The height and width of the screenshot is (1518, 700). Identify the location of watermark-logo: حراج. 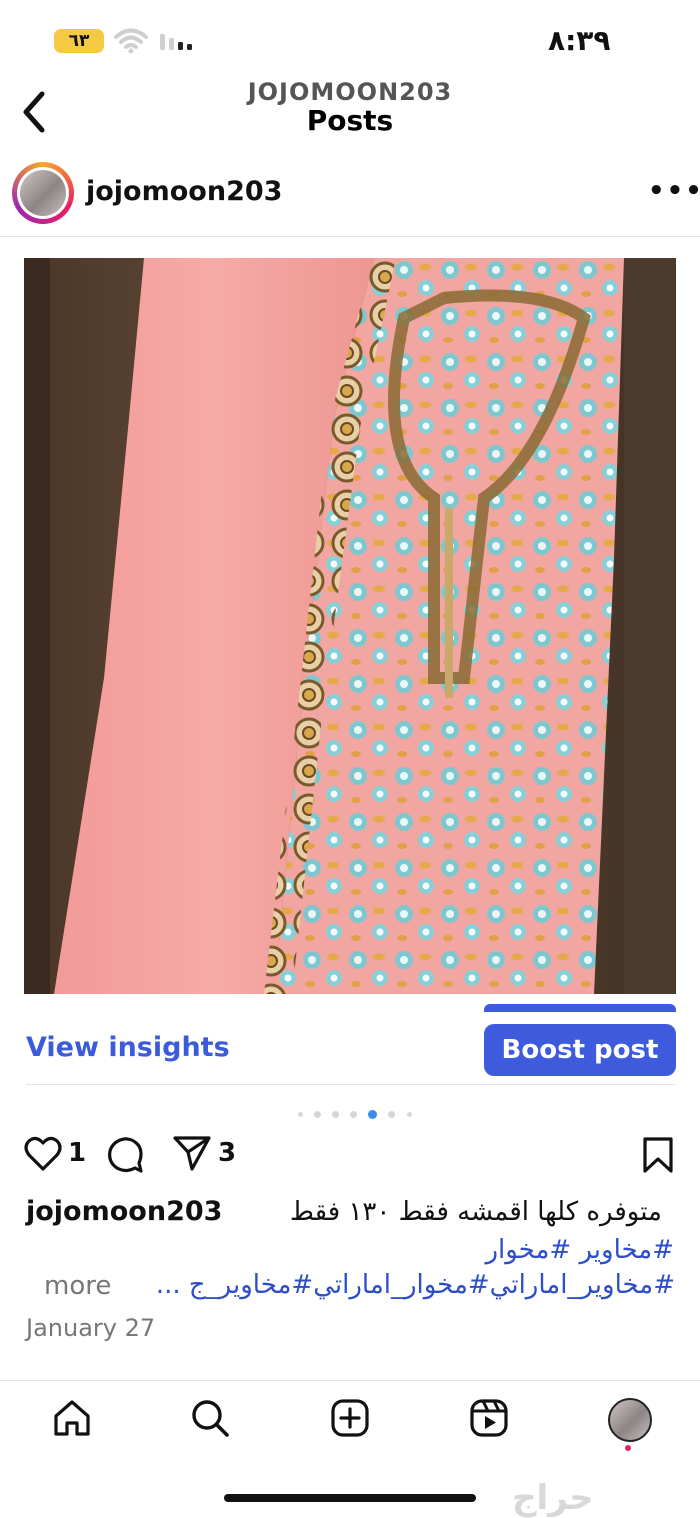
(553, 1498).